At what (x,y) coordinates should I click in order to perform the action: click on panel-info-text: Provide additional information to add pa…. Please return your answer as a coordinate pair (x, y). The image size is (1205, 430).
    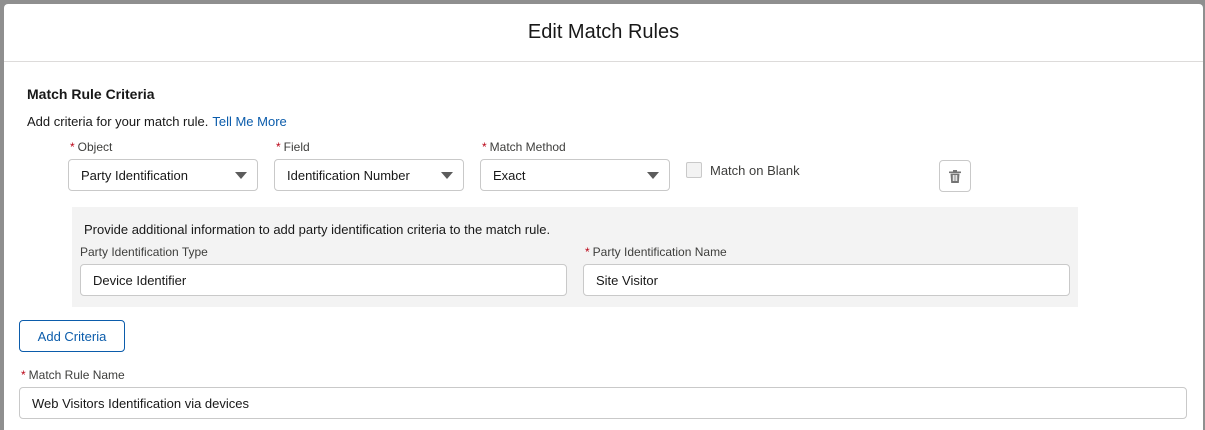
    Looking at the image, I should click on (317, 229).